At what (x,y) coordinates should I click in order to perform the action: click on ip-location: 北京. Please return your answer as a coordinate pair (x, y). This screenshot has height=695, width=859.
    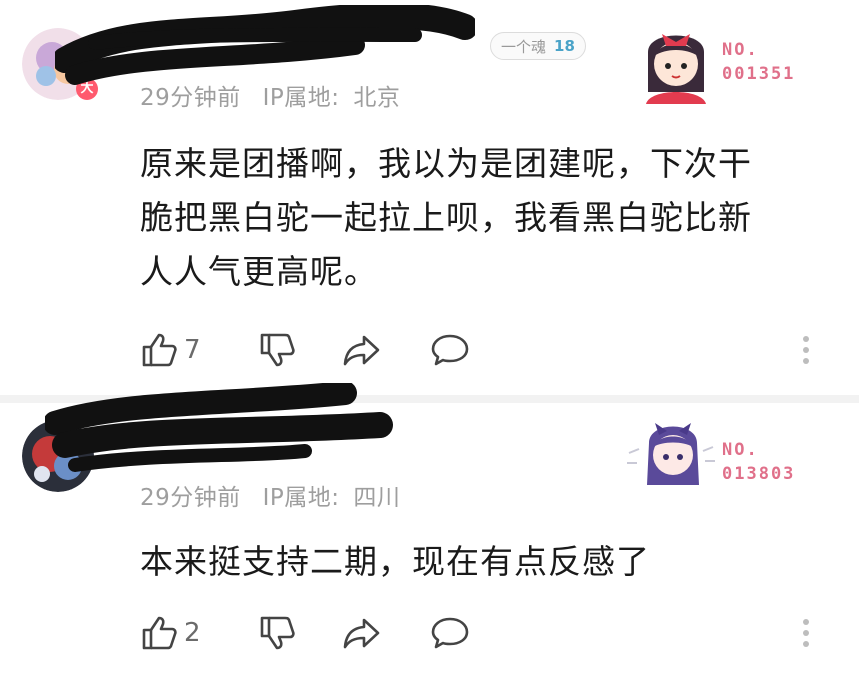
    Looking at the image, I should click on (377, 98).